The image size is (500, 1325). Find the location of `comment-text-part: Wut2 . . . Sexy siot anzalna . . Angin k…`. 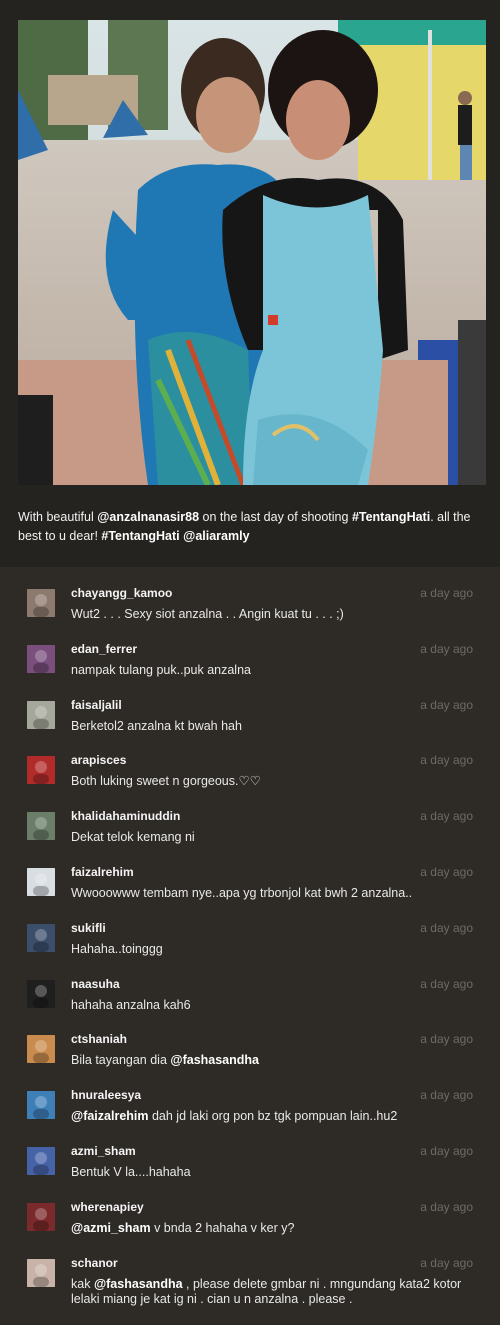

comment-text-part: Wut2 . . . Sexy siot anzalna . . Angin k… is located at coordinates (207, 614).